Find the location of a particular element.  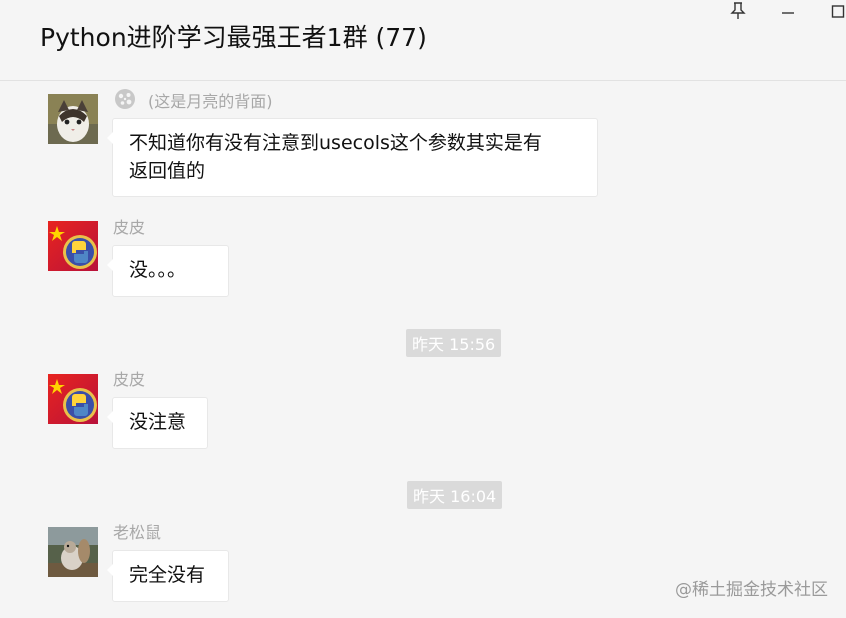

watermark: @稀土掘金技术社区 is located at coordinates (751, 590).